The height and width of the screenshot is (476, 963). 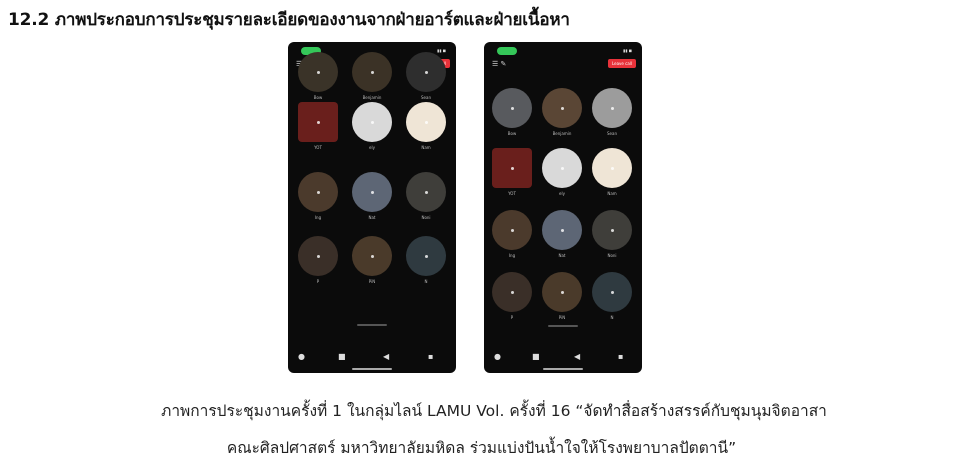 What do you see at coordinates (512, 133) in the screenshot?
I see `participant-name: Bow` at bounding box center [512, 133].